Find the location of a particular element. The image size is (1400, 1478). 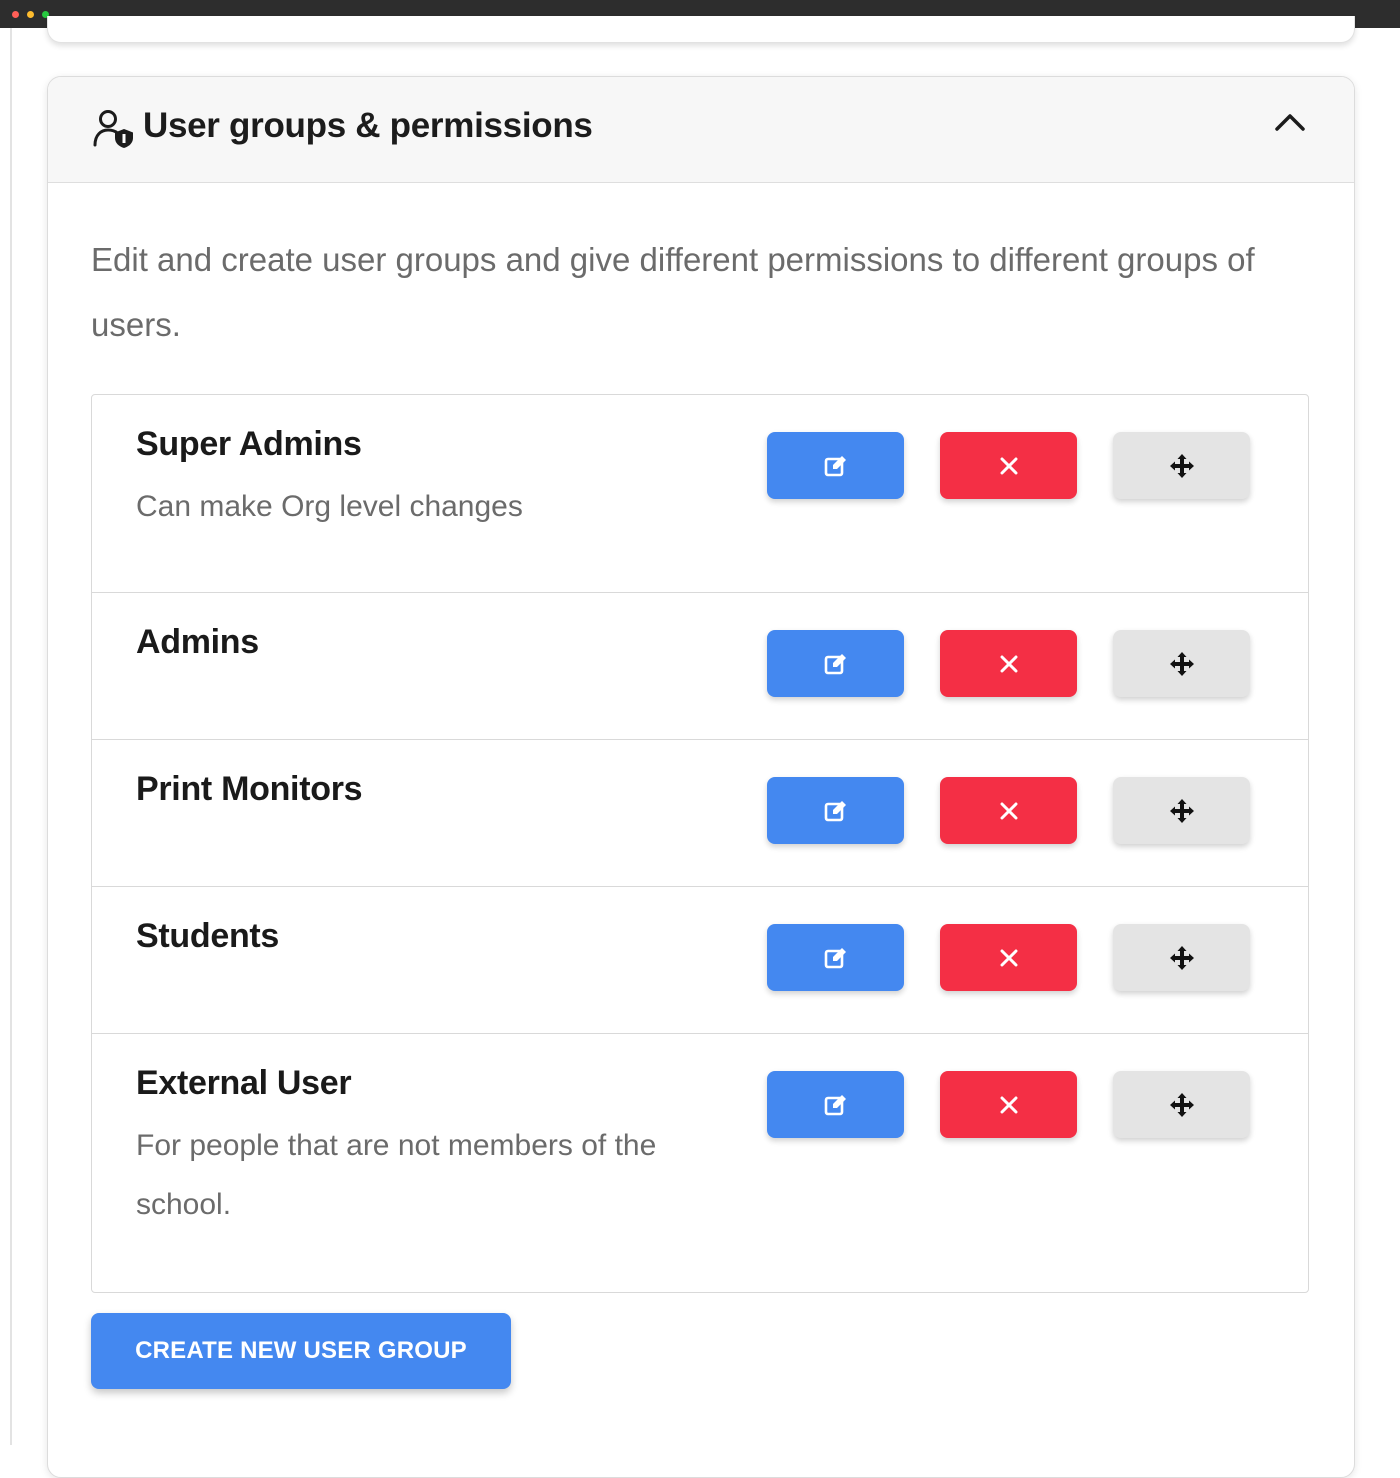

group-row-print-monitors: Print Monitors is located at coordinates (700, 812).